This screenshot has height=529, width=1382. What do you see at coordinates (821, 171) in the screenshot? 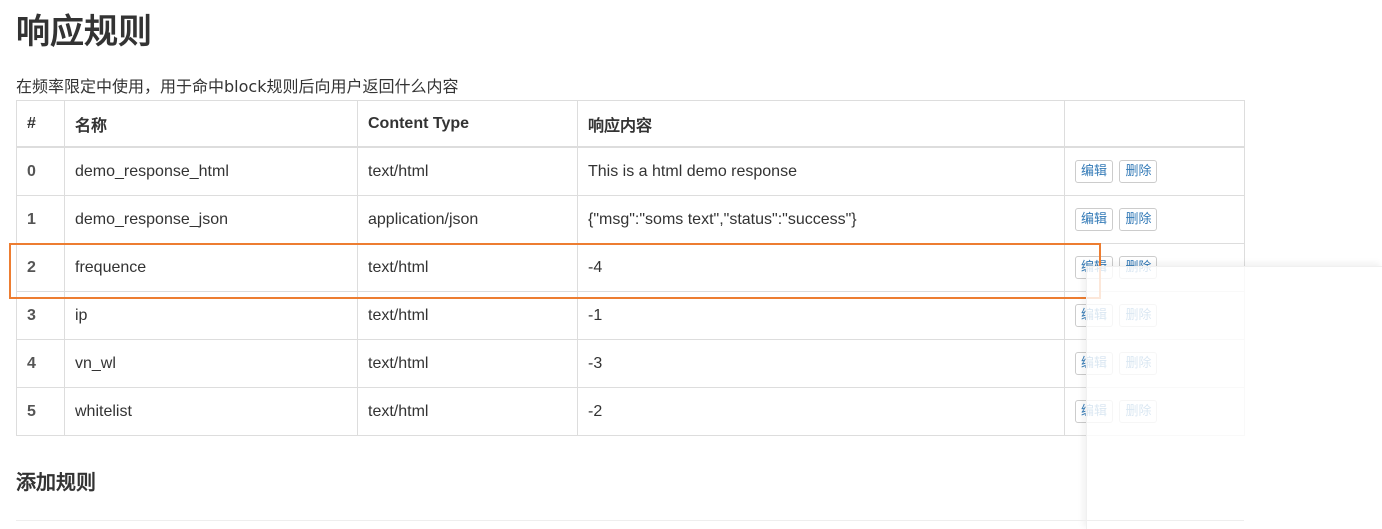
I see `row-content: This is a html demo response` at bounding box center [821, 171].